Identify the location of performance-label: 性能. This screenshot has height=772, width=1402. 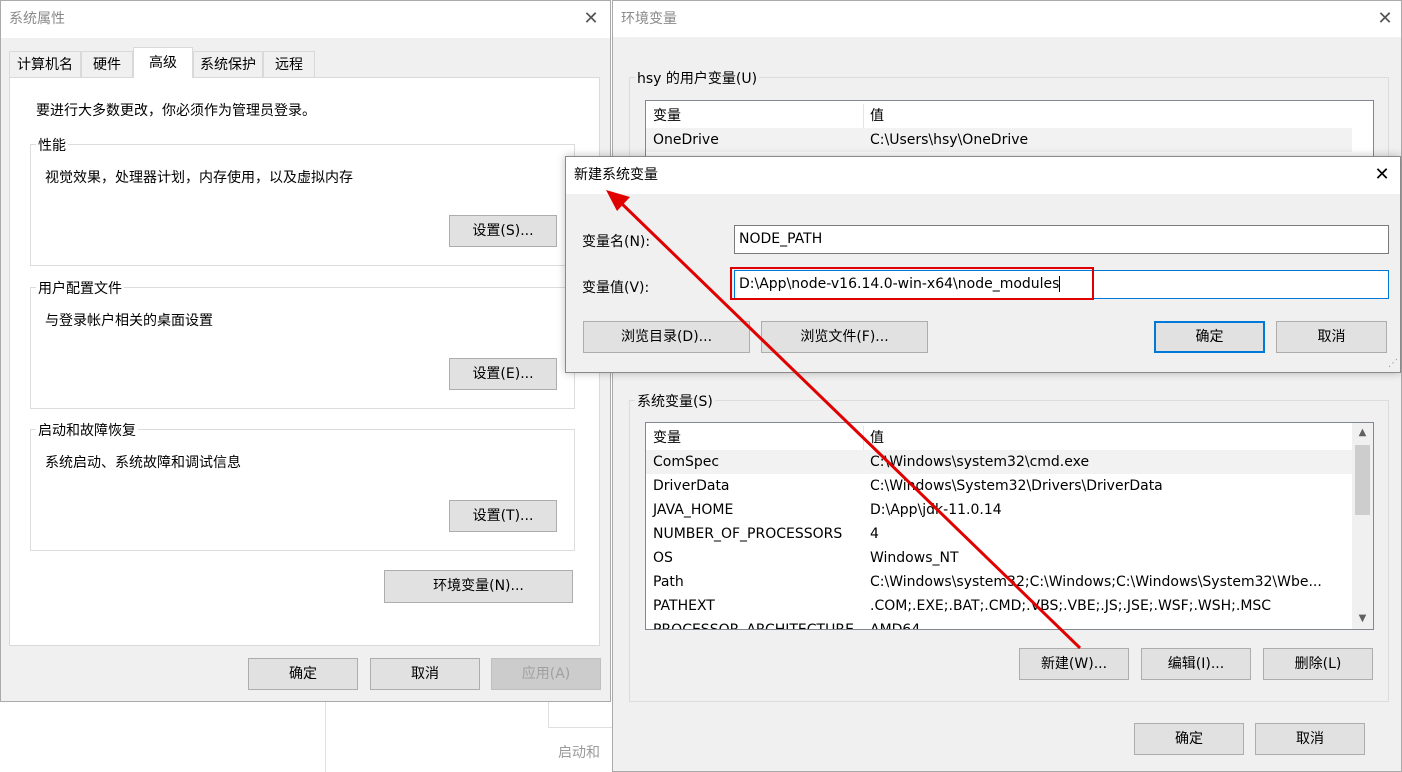
(52, 145).